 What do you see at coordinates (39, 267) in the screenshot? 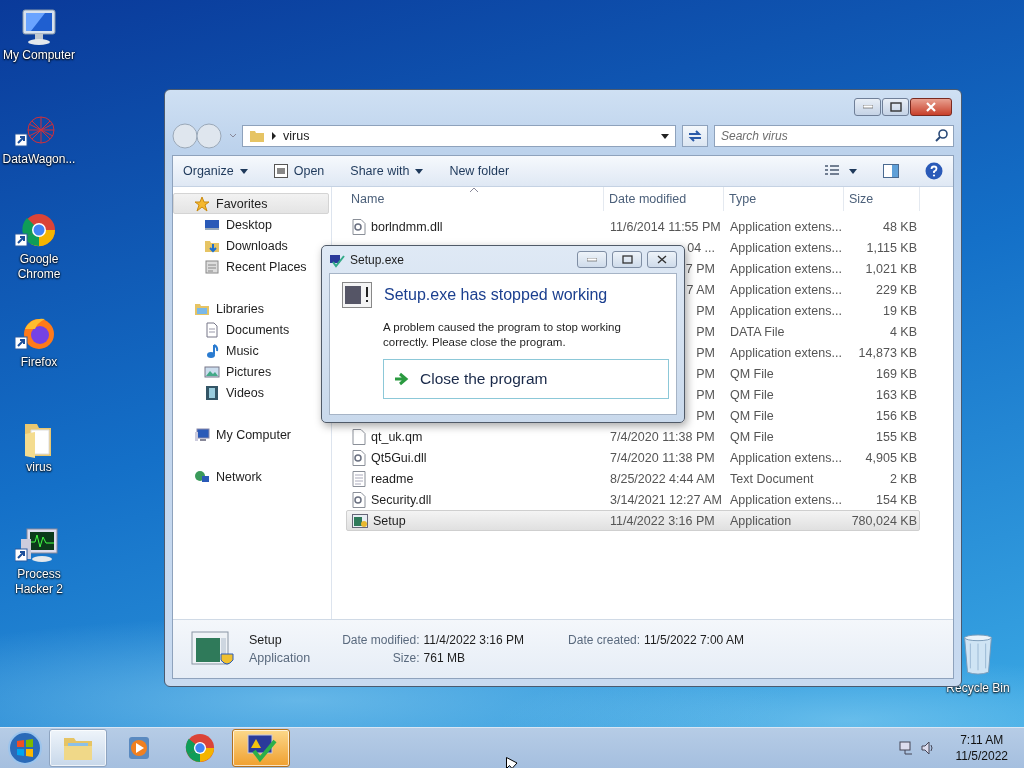
I see `desktop-icon-label: Google Chrome` at bounding box center [39, 267].